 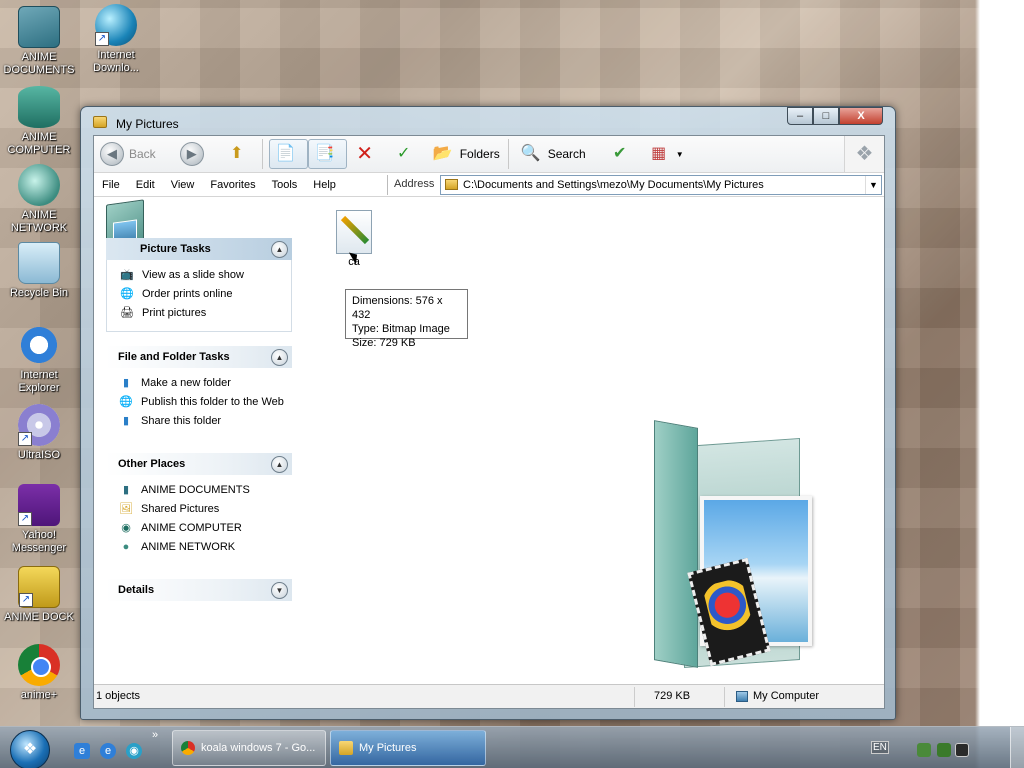 I want to click on back-label: Back, so click(x=142, y=154).